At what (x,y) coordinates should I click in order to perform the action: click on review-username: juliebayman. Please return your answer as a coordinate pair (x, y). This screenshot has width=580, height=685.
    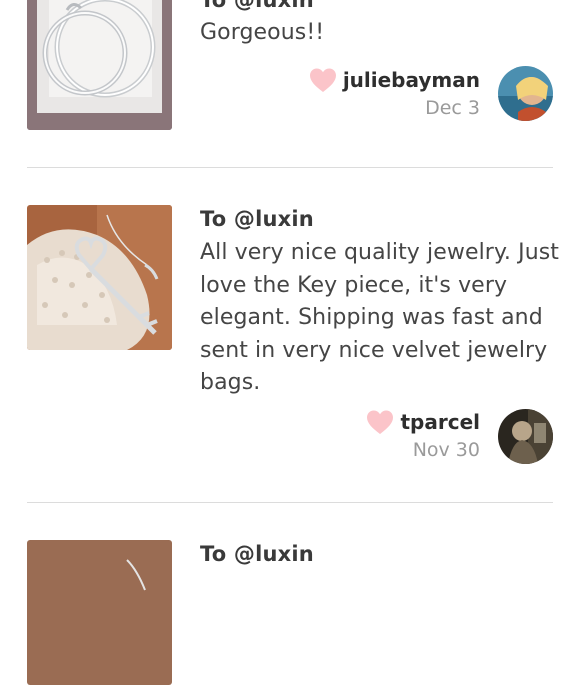
    Looking at the image, I should click on (411, 80).